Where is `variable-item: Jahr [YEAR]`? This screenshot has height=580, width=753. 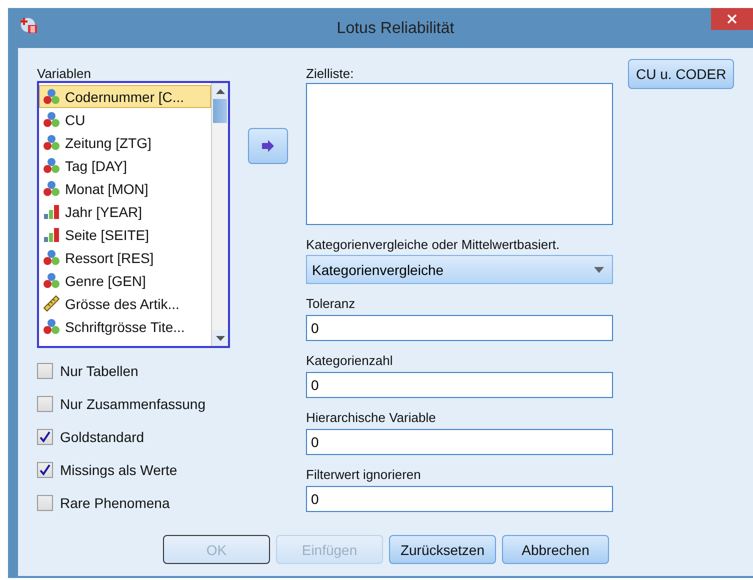
variable-item: Jahr [YEAR] is located at coordinates (125, 211).